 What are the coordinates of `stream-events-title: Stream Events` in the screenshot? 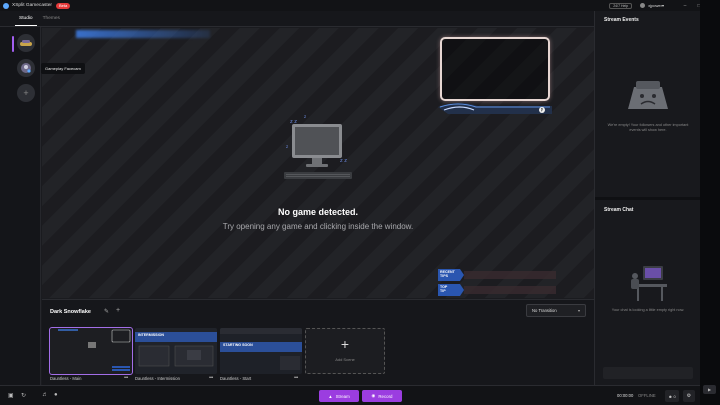 It's located at (621, 20).